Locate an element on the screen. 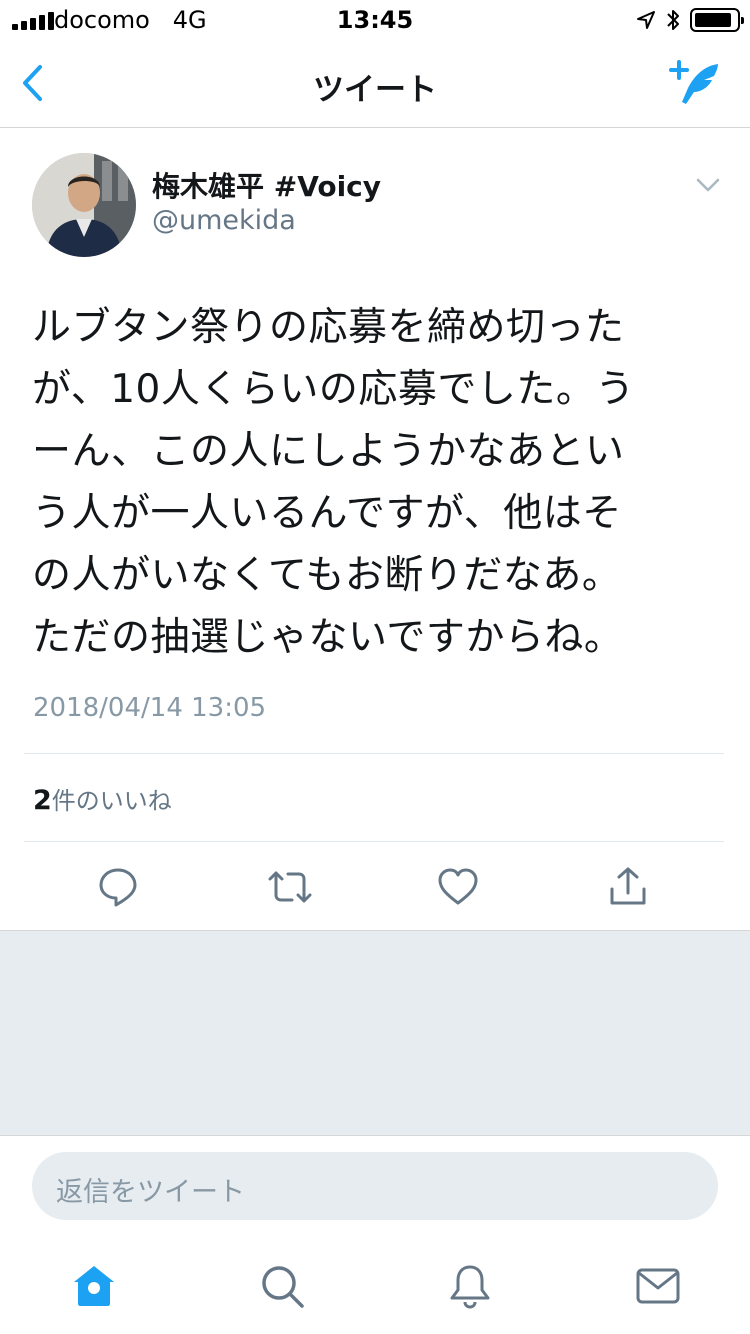  search-icon is located at coordinates (283, 1287).